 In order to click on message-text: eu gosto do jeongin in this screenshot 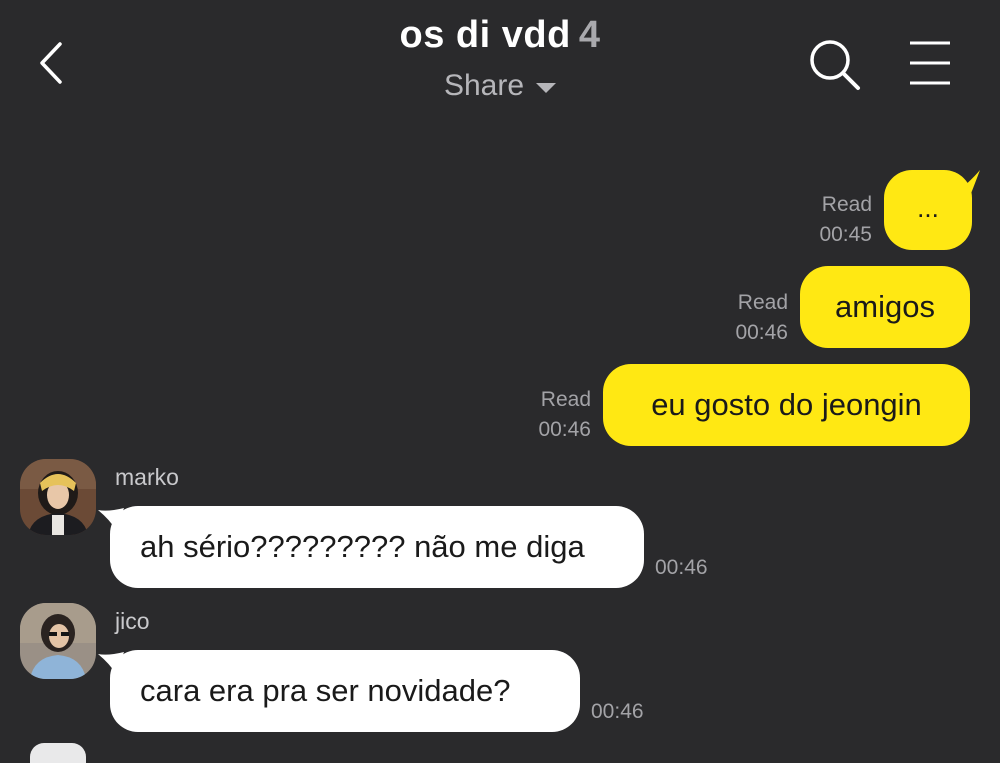, I will do `click(786, 404)`.